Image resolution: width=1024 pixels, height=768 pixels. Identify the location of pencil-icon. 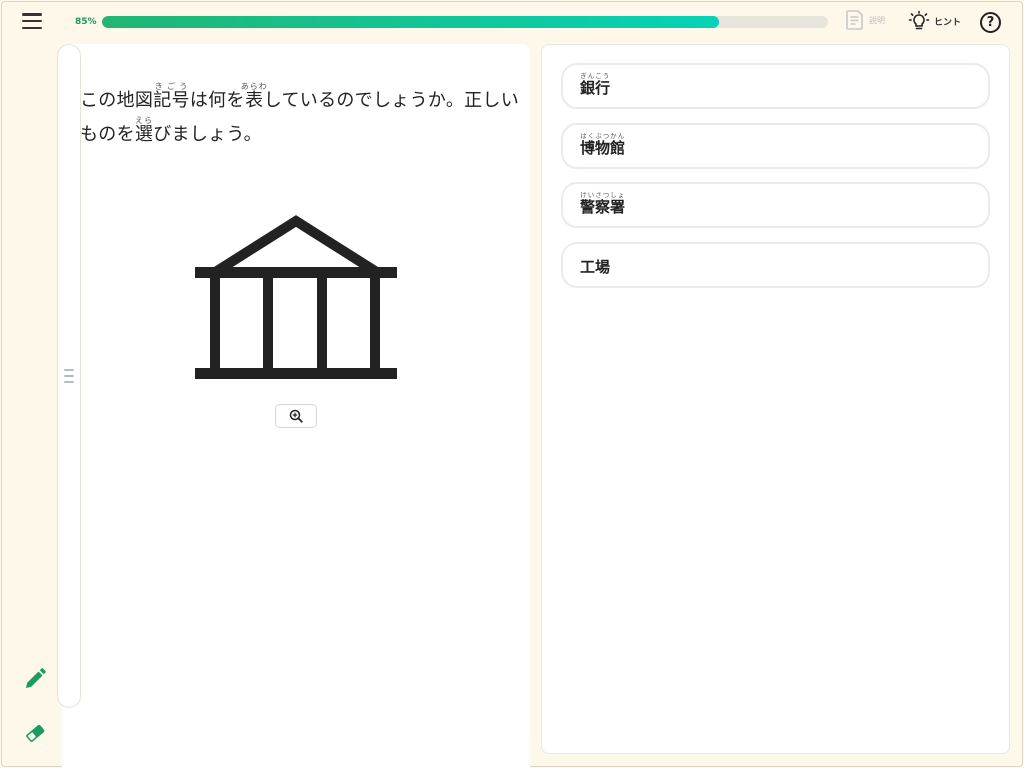
(35, 679).